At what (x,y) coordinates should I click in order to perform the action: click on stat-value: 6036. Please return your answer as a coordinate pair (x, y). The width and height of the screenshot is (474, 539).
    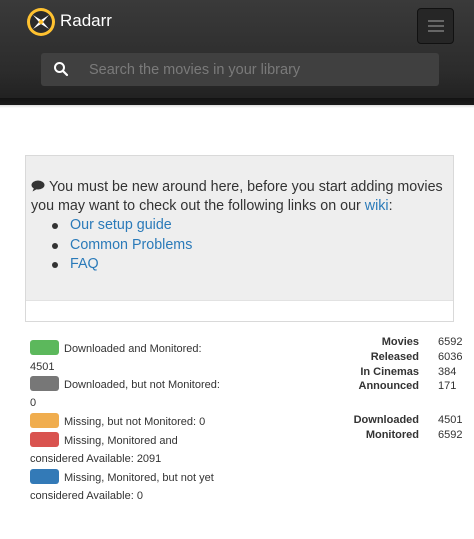
    Looking at the image, I should click on (450, 357).